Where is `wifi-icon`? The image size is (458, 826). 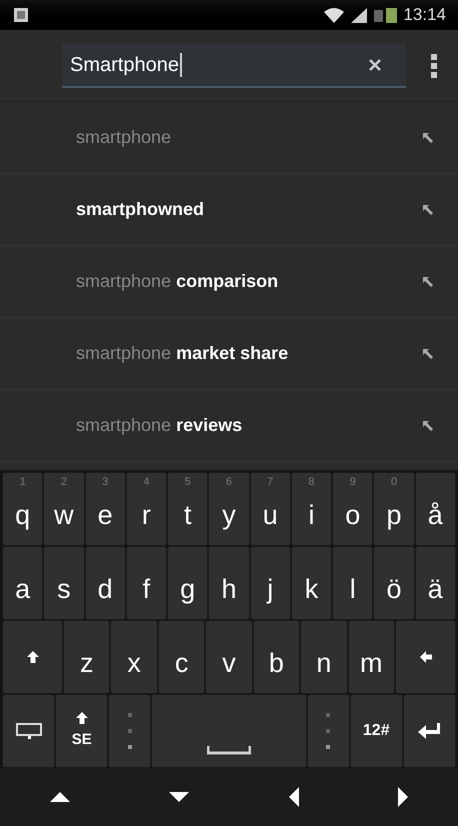 wifi-icon is located at coordinates (334, 15).